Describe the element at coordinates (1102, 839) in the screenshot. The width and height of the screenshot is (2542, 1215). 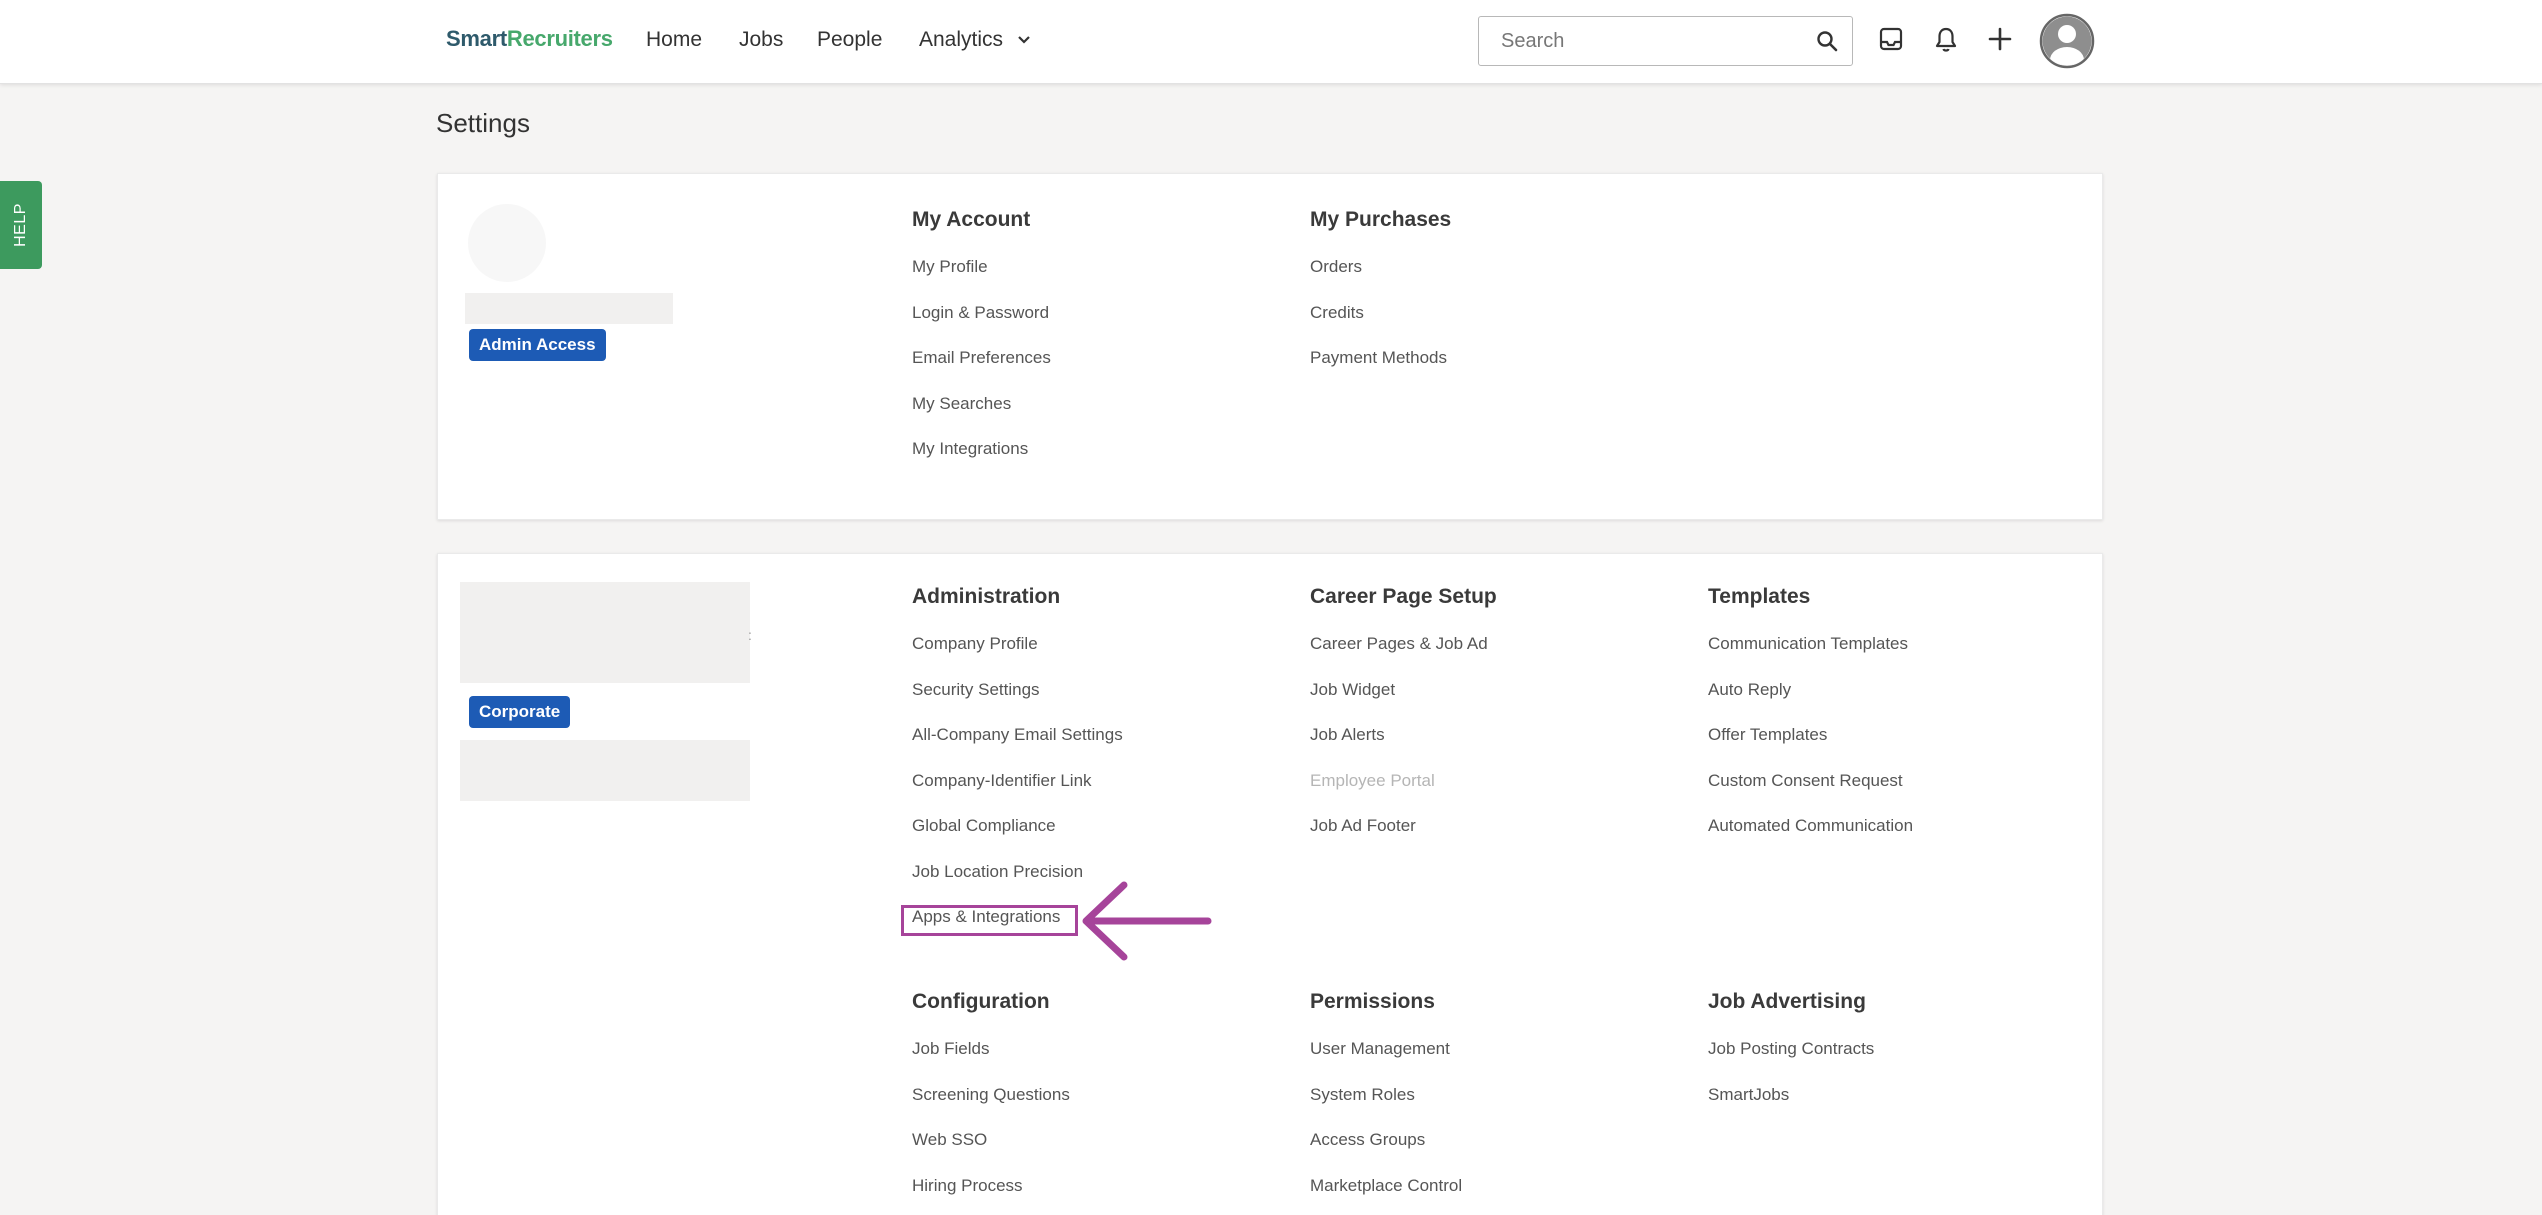
I see `global-compliance-link: Global Compliance` at that location.